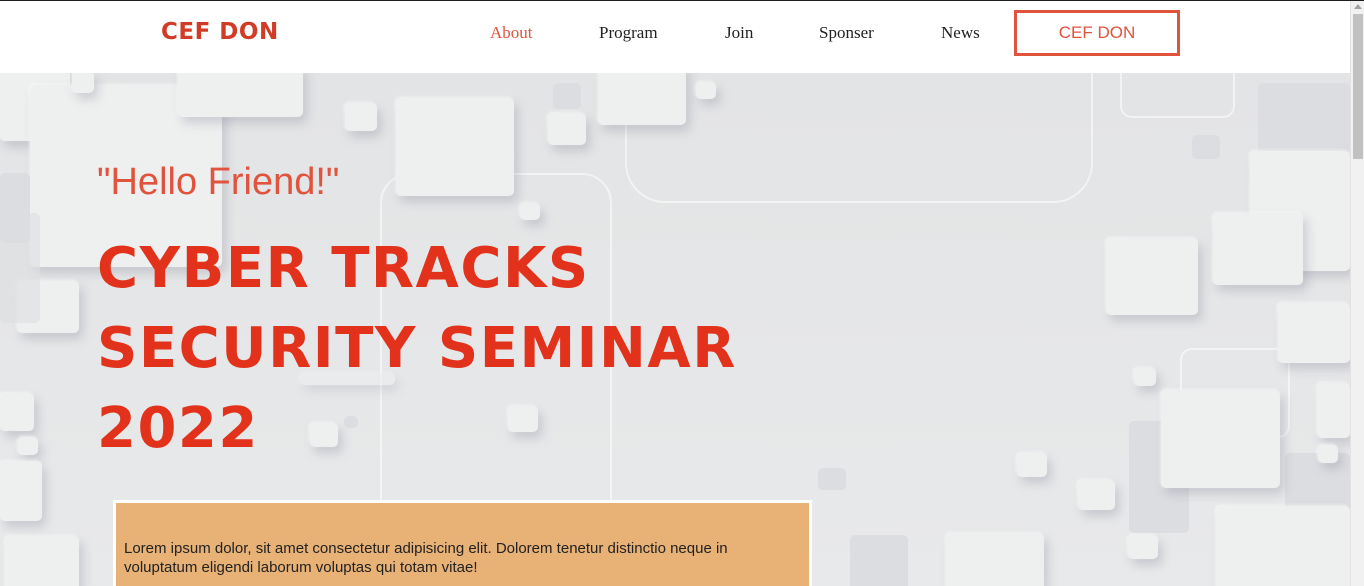  I want to click on hero-title-line-2: SECURITY SEMINAR, so click(417, 348).